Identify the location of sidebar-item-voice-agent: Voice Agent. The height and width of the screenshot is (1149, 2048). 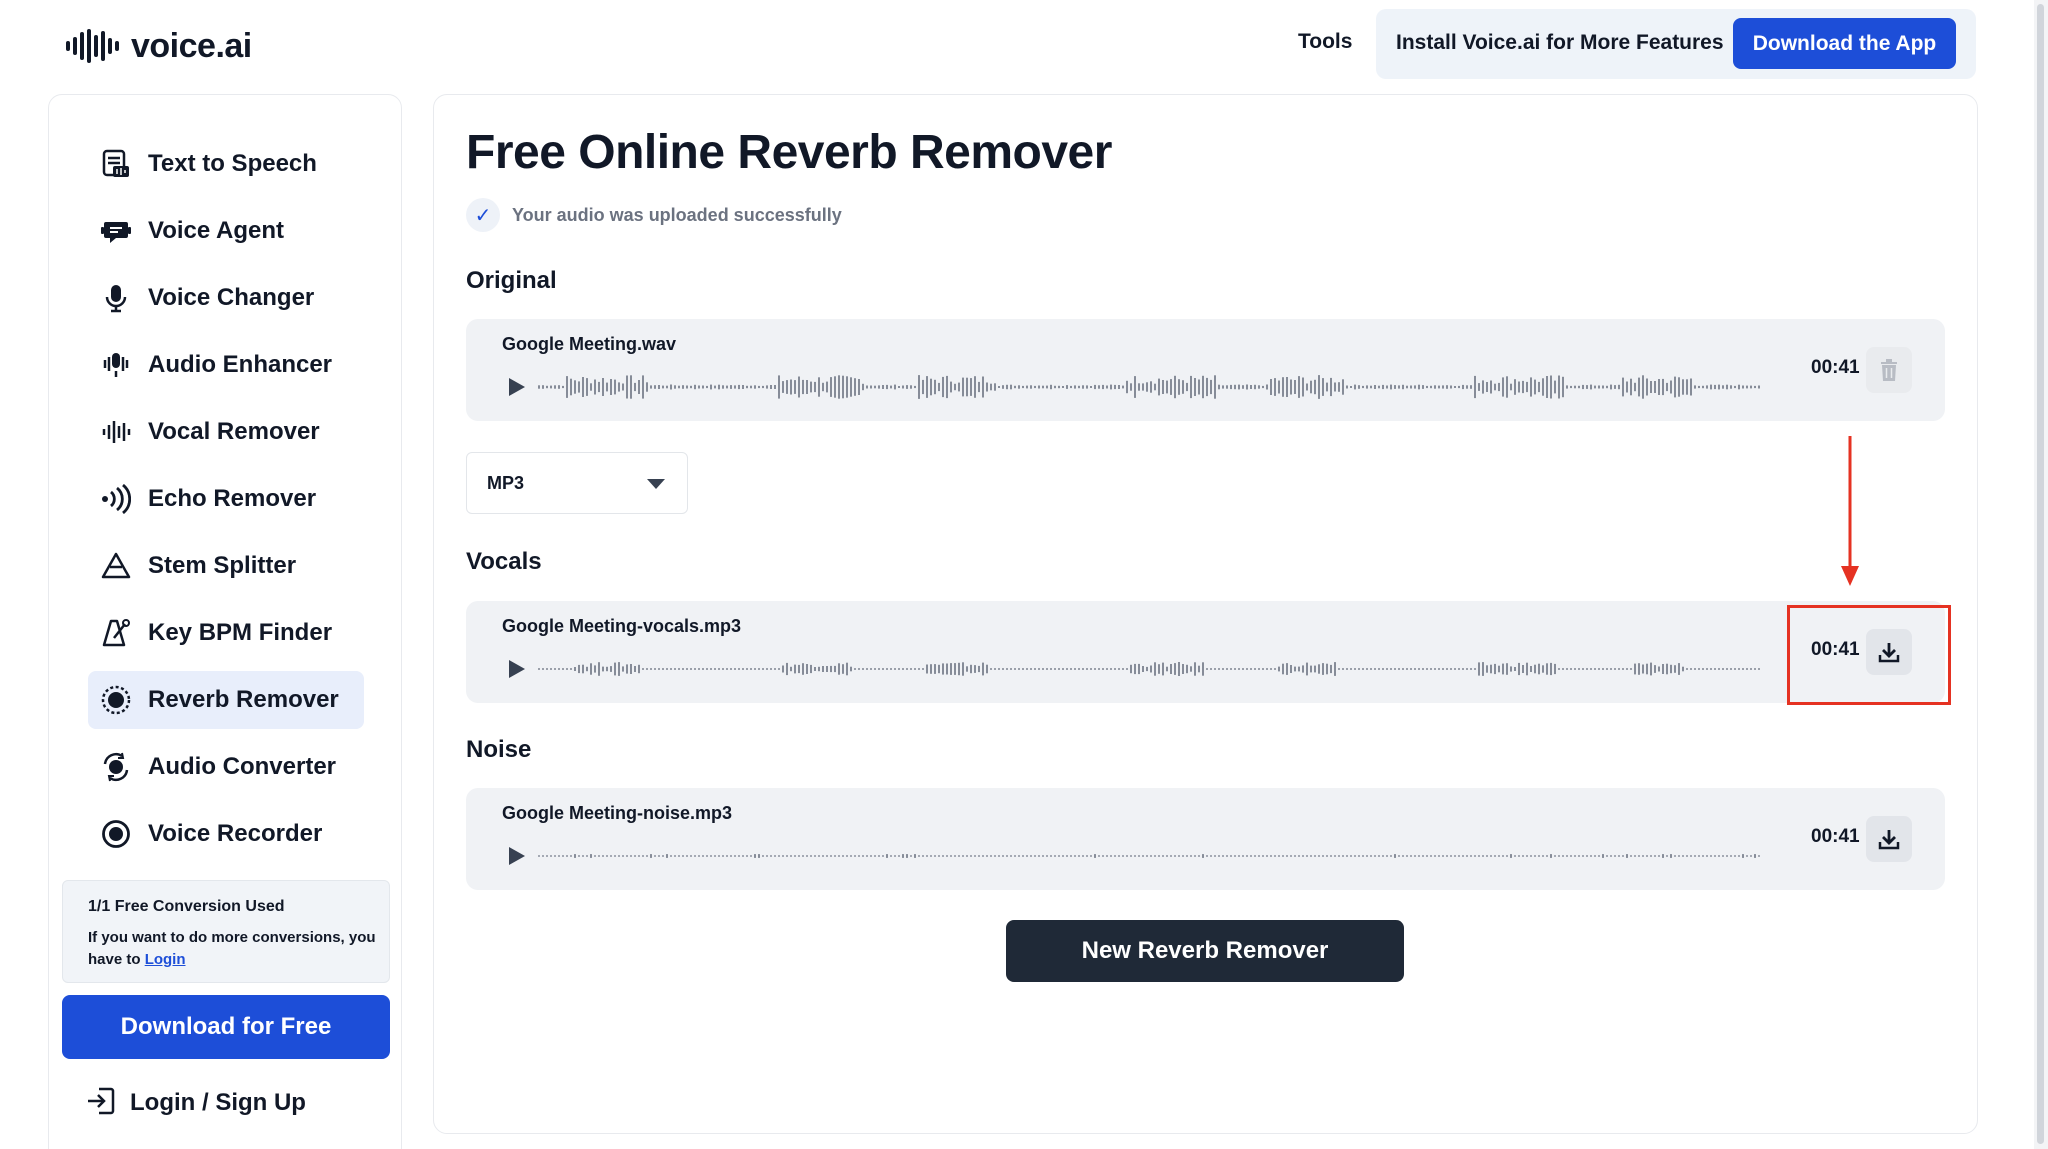
(226, 231).